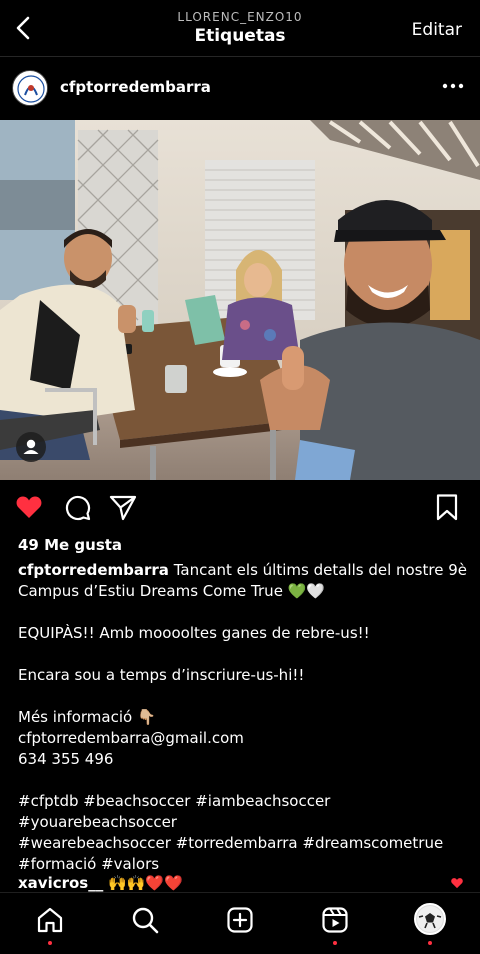 The image size is (480, 954). I want to click on search-icon, so click(145, 920).